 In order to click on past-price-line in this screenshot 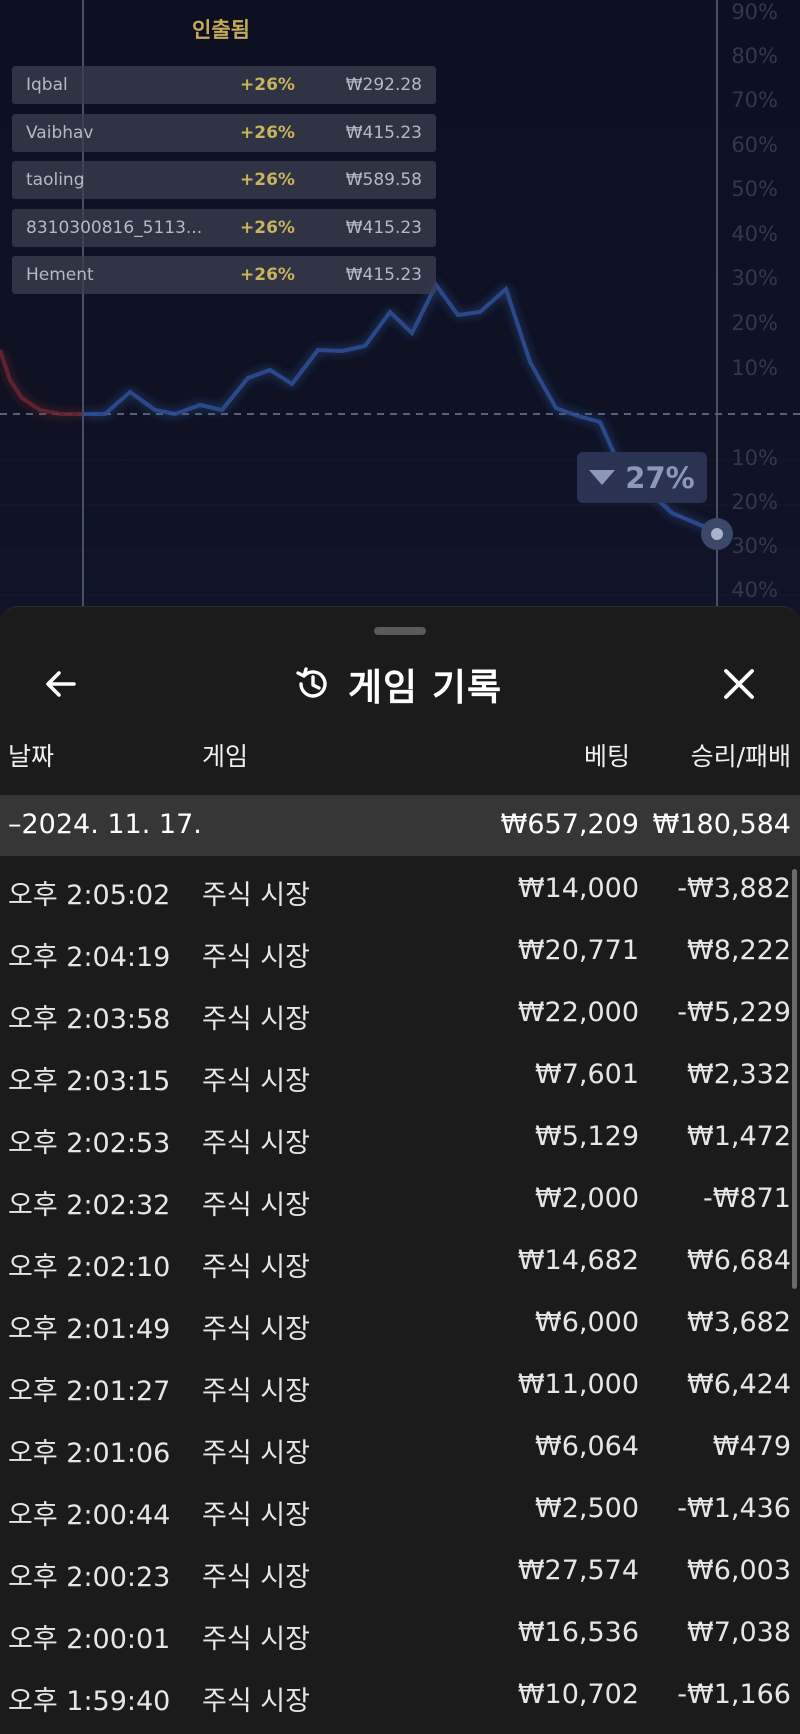, I will do `click(41, 382)`.